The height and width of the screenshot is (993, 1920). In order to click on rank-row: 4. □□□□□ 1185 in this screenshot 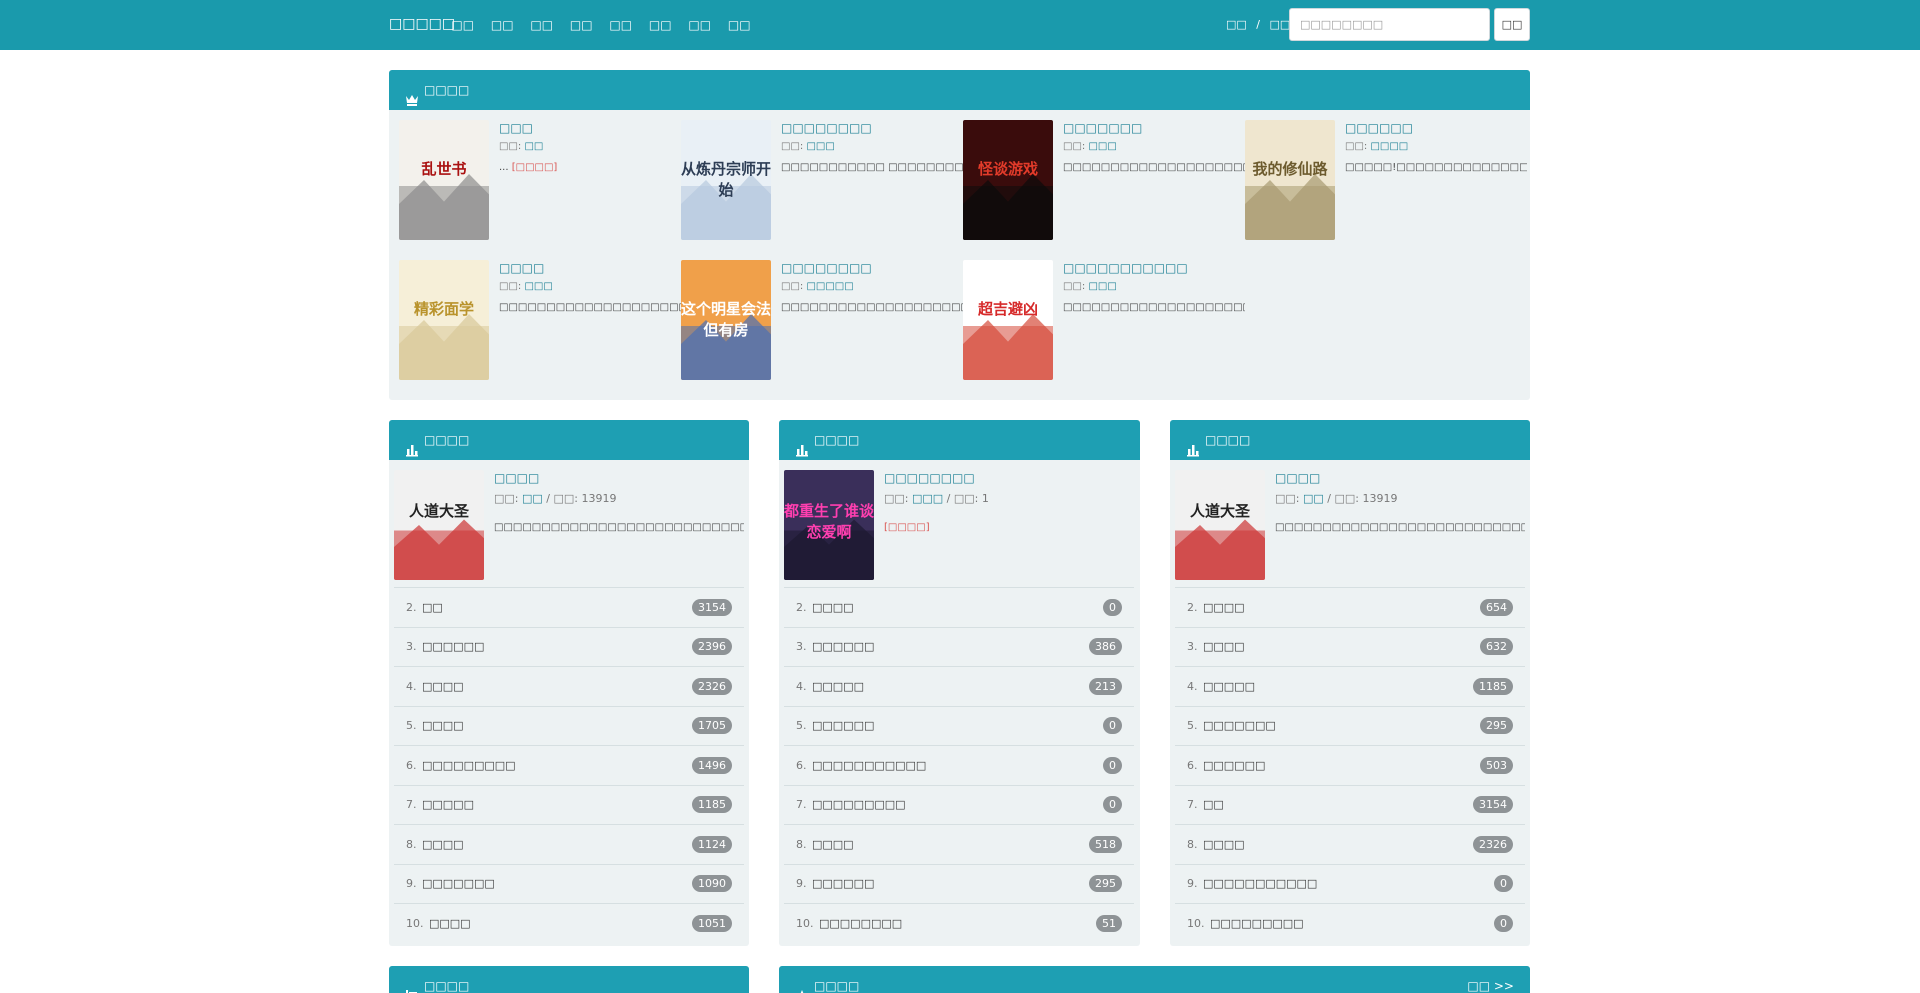, I will do `click(1350, 685)`.